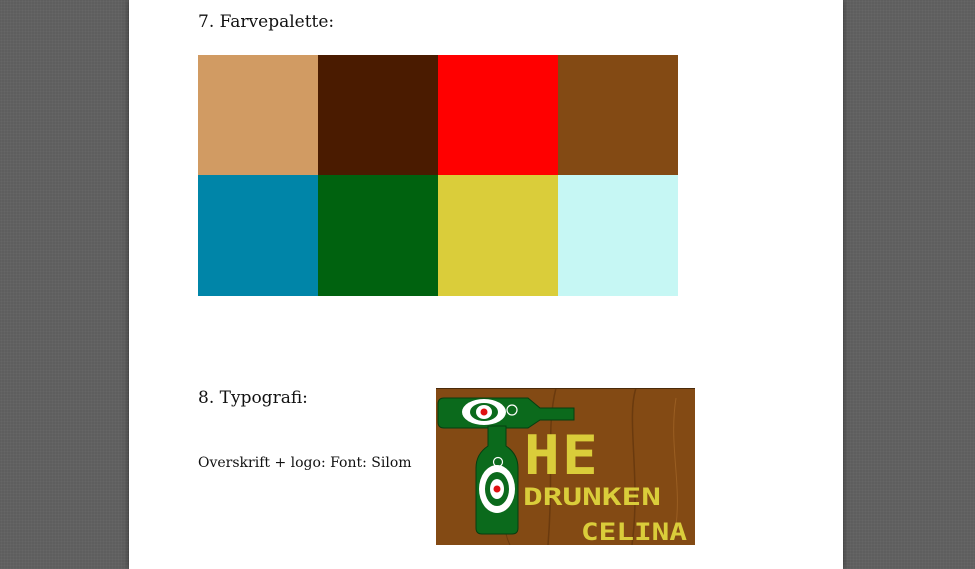  Describe the element at coordinates (305, 463) in the screenshot. I see `font-description: Overskrift + logo: Font: Silom` at that location.